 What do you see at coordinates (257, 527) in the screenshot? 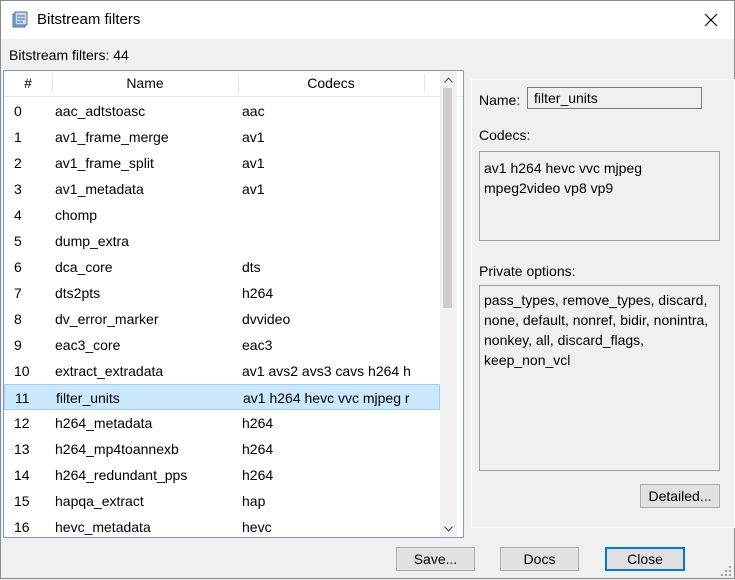
I see `row-codecs: hevc` at bounding box center [257, 527].